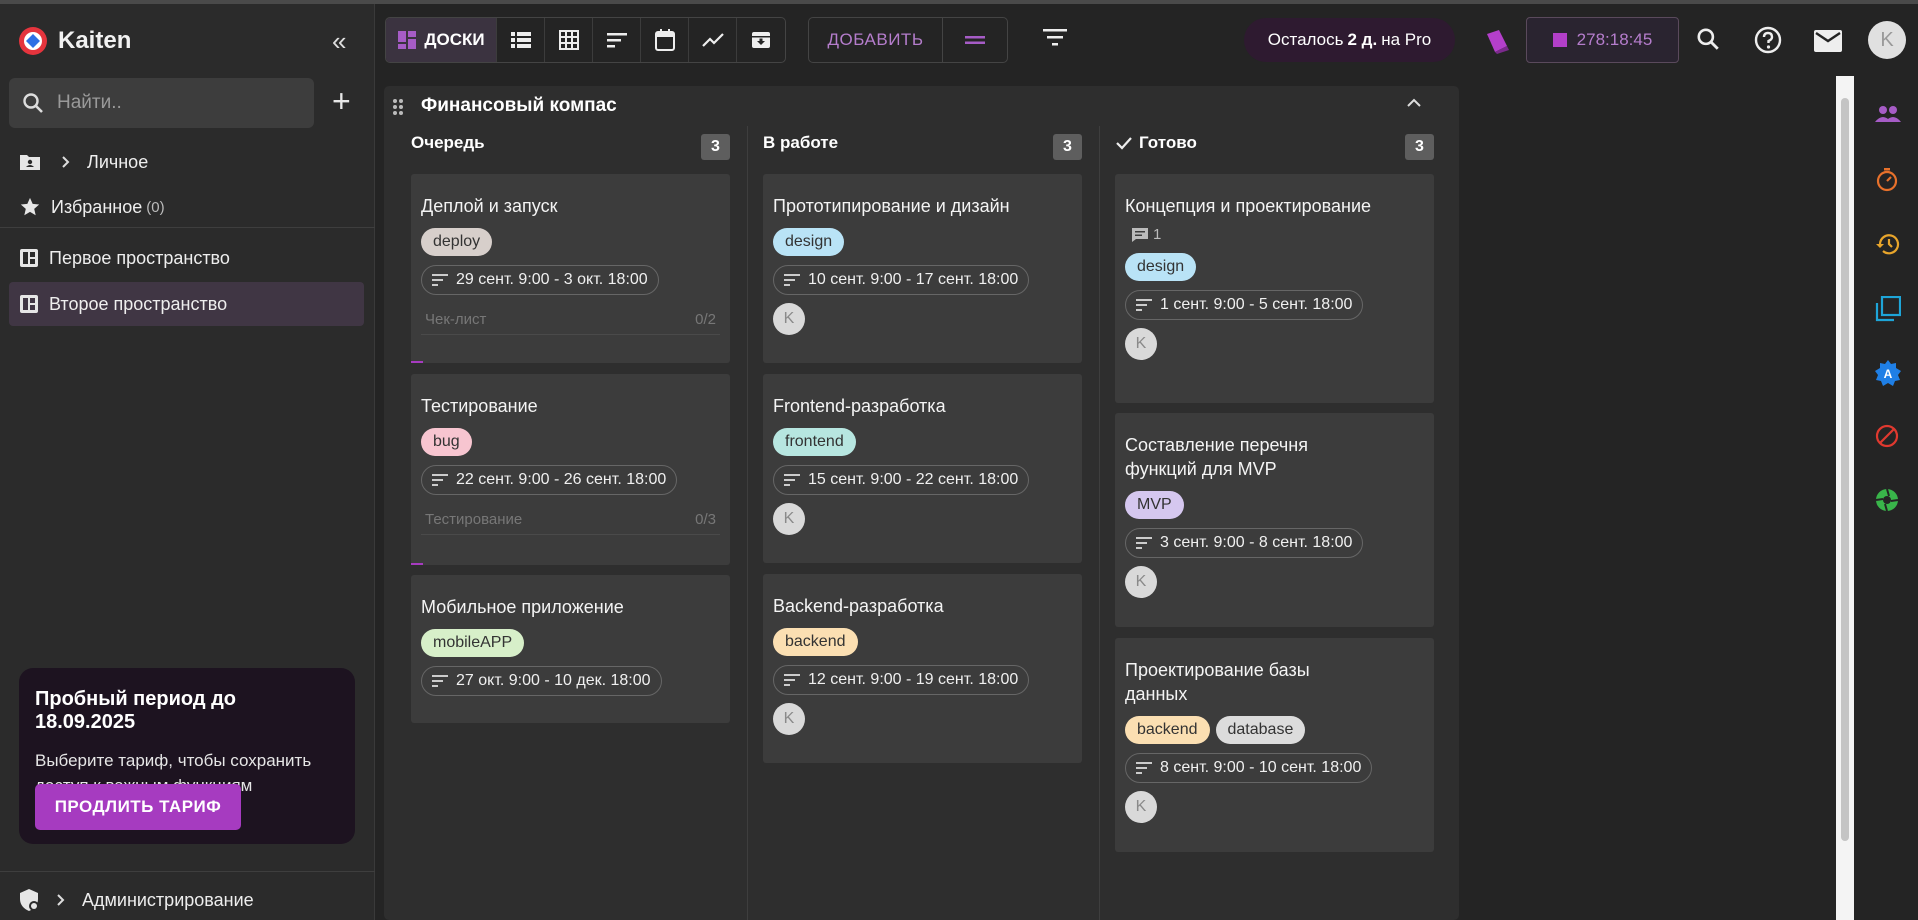 The height and width of the screenshot is (920, 1918). What do you see at coordinates (1140, 234) in the screenshot?
I see `comment-icon` at bounding box center [1140, 234].